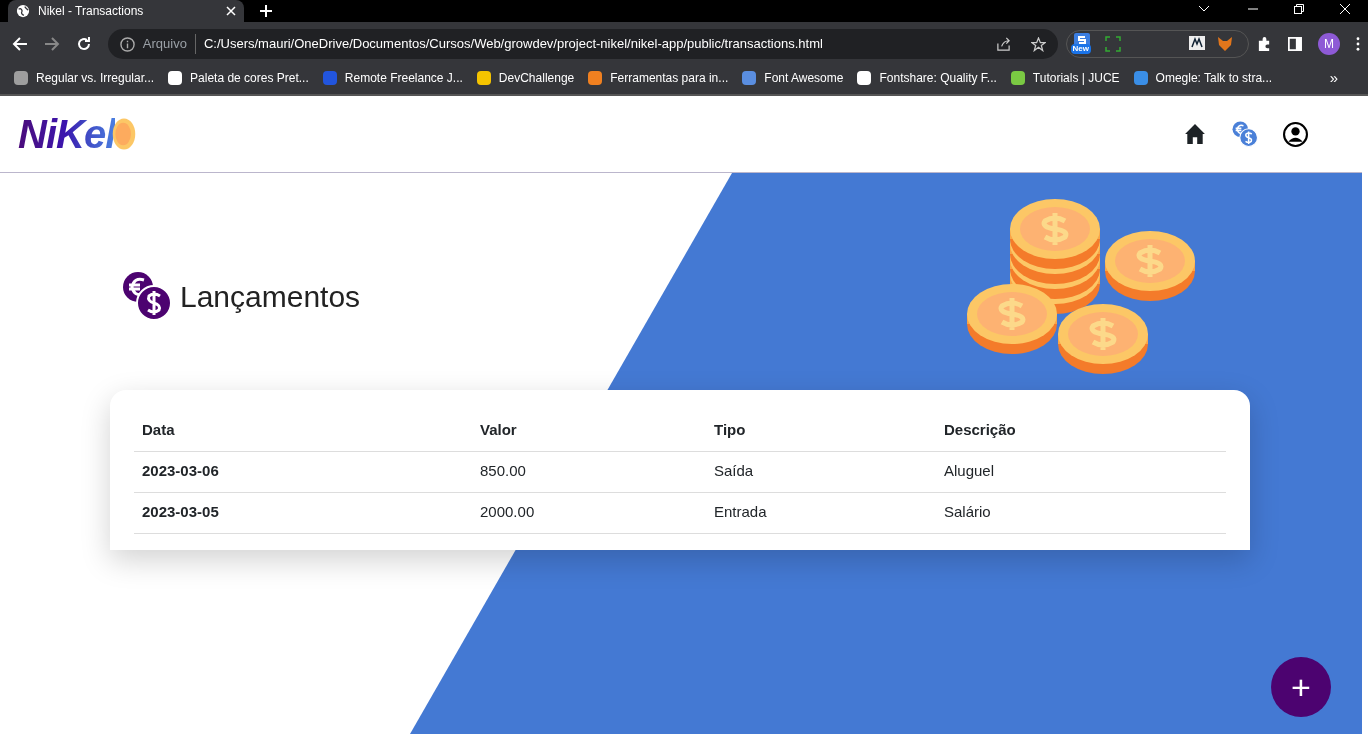 The height and width of the screenshot is (734, 1368). Describe the element at coordinates (1295, 134) in the screenshot. I see `user-icon` at that location.